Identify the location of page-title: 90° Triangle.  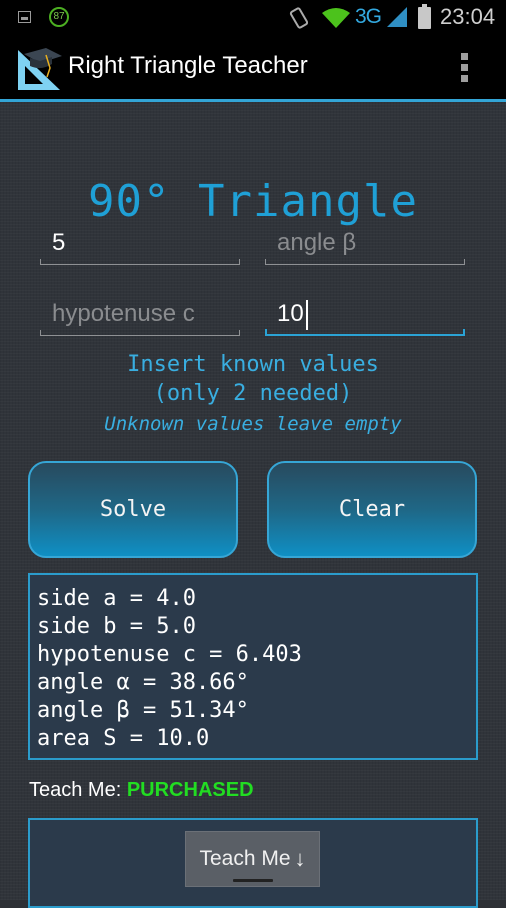
(253, 201).